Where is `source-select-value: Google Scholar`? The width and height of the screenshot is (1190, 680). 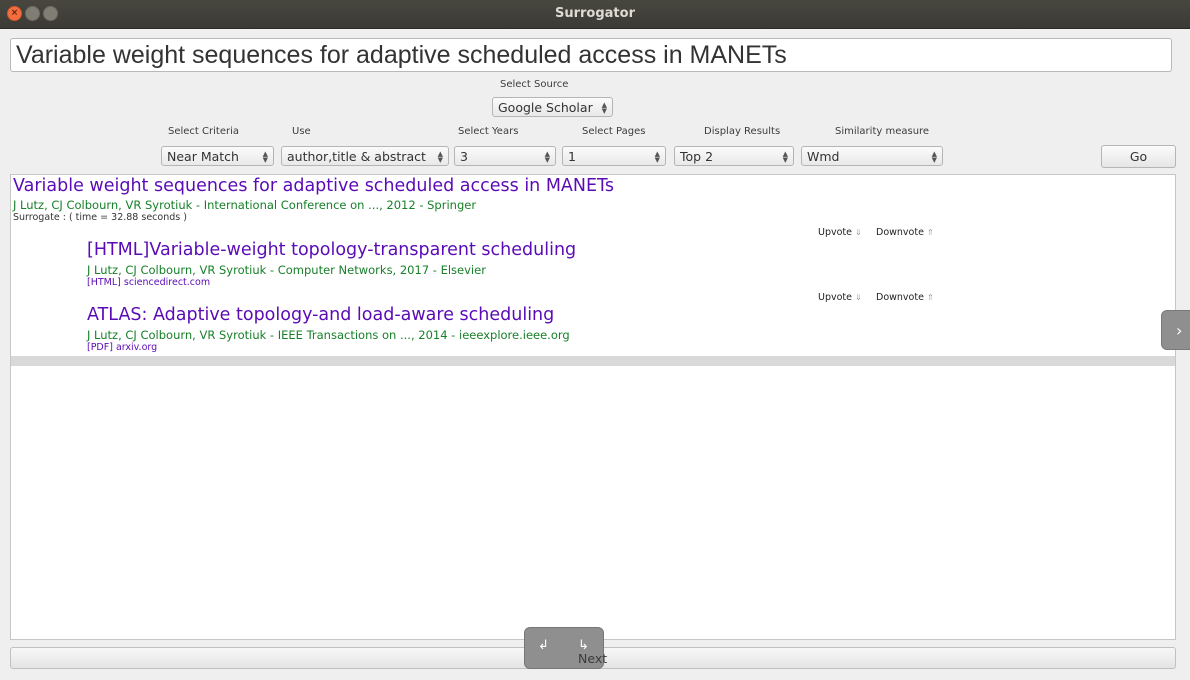 source-select-value: Google Scholar is located at coordinates (545, 107).